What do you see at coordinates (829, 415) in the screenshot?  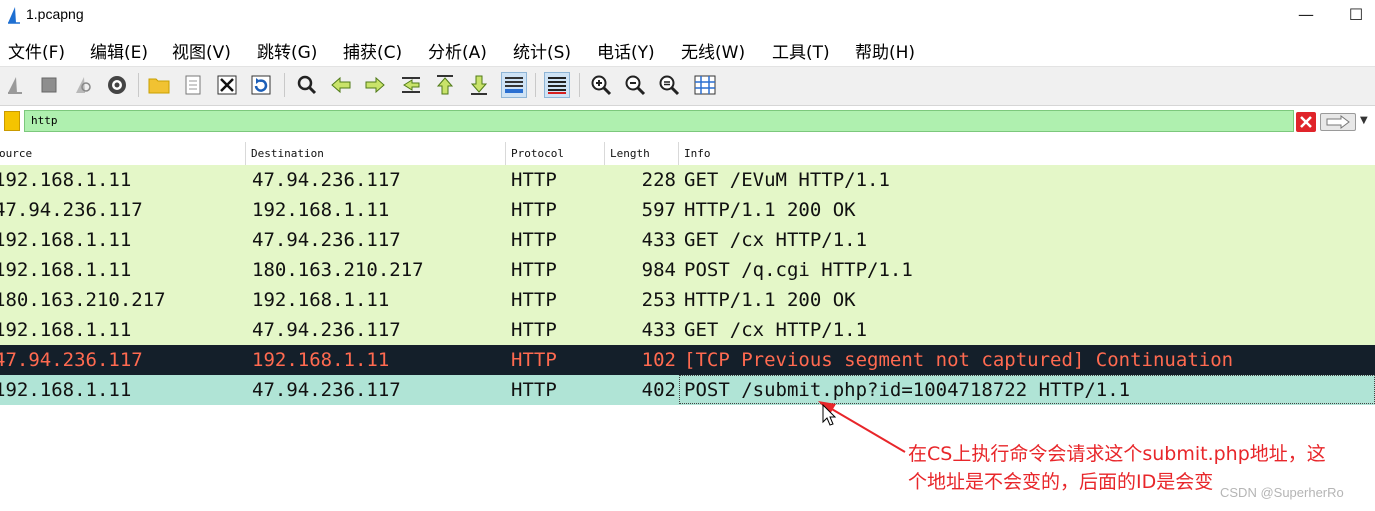 I see `mouse-cursor-icon` at bounding box center [829, 415].